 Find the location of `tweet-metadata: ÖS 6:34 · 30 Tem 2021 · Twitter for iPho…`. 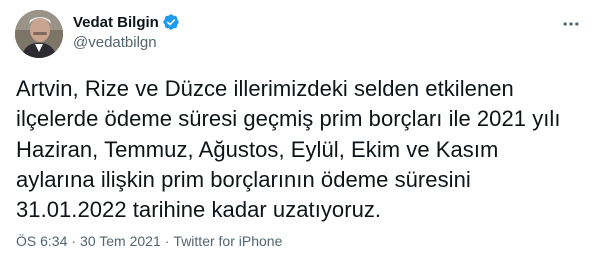

tweet-metadata: ÖS 6:34 · 30 Tem 2021 · Twitter for iPho… is located at coordinates (149, 241).